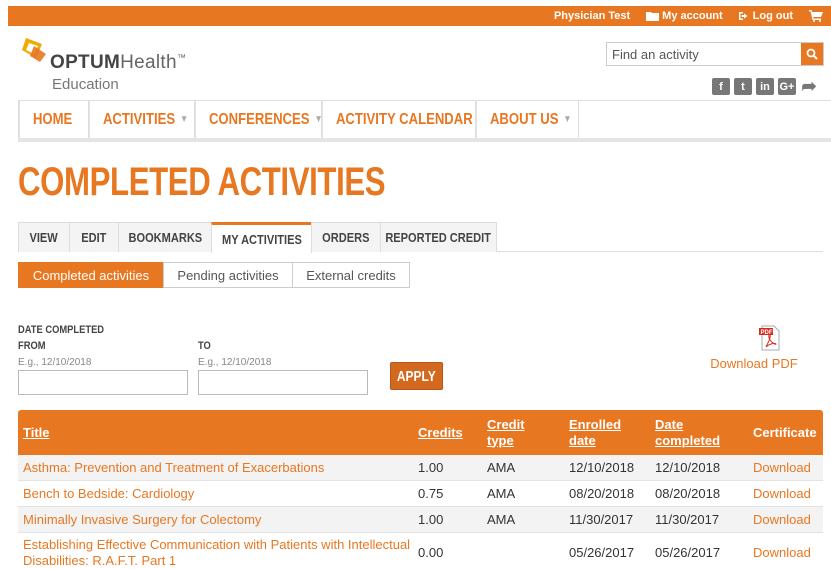  Describe the element at coordinates (699, 433) in the screenshot. I see `col-date-completed: Date completed` at that location.